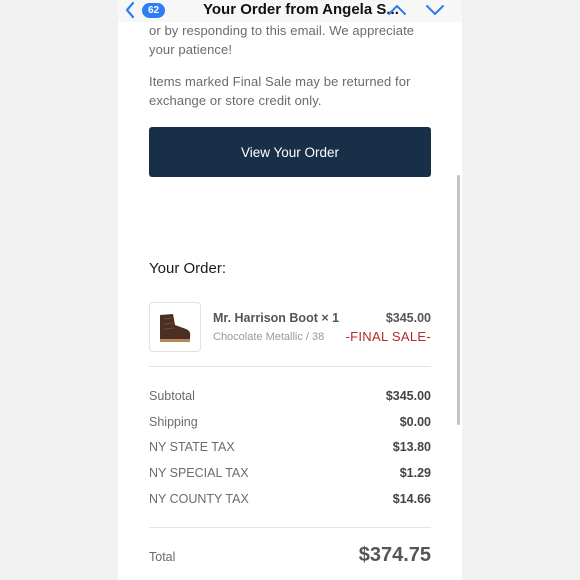 The image size is (580, 580). Describe the element at coordinates (269, 337) in the screenshot. I see `item-variant: Chocolate Metallic / 38` at that location.